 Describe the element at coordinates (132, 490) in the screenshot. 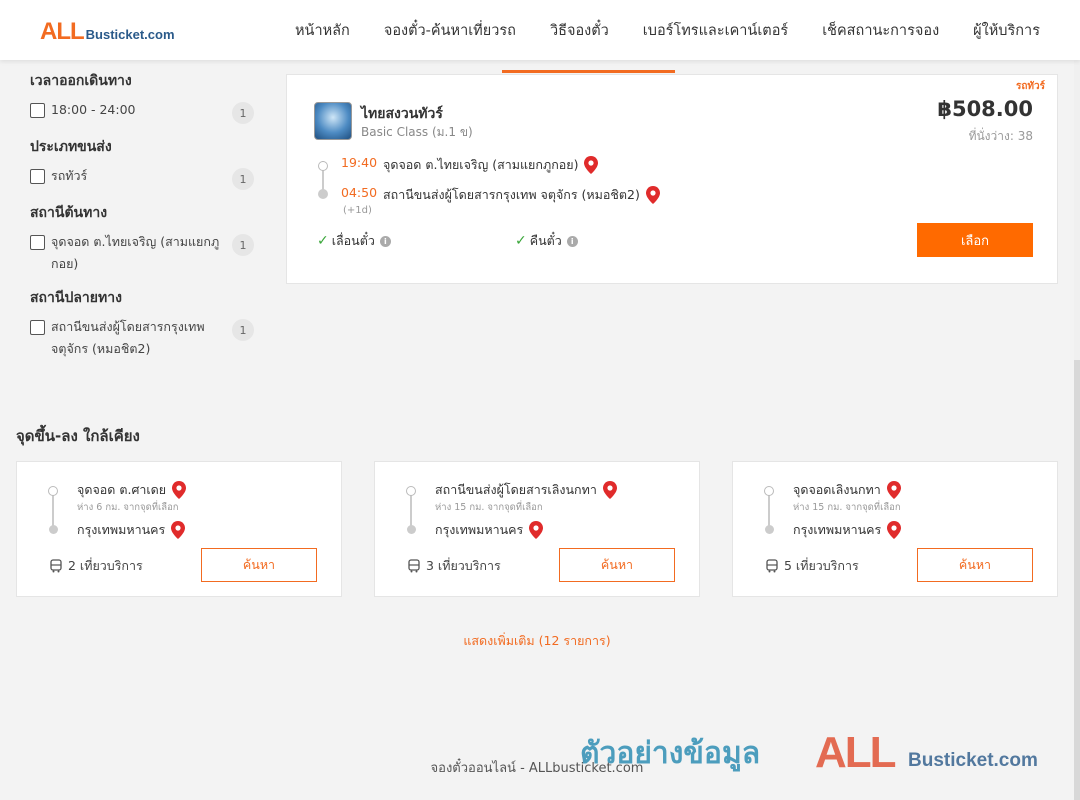

I see `nearby-from: จุดจอด ต.ศาเดย` at that location.